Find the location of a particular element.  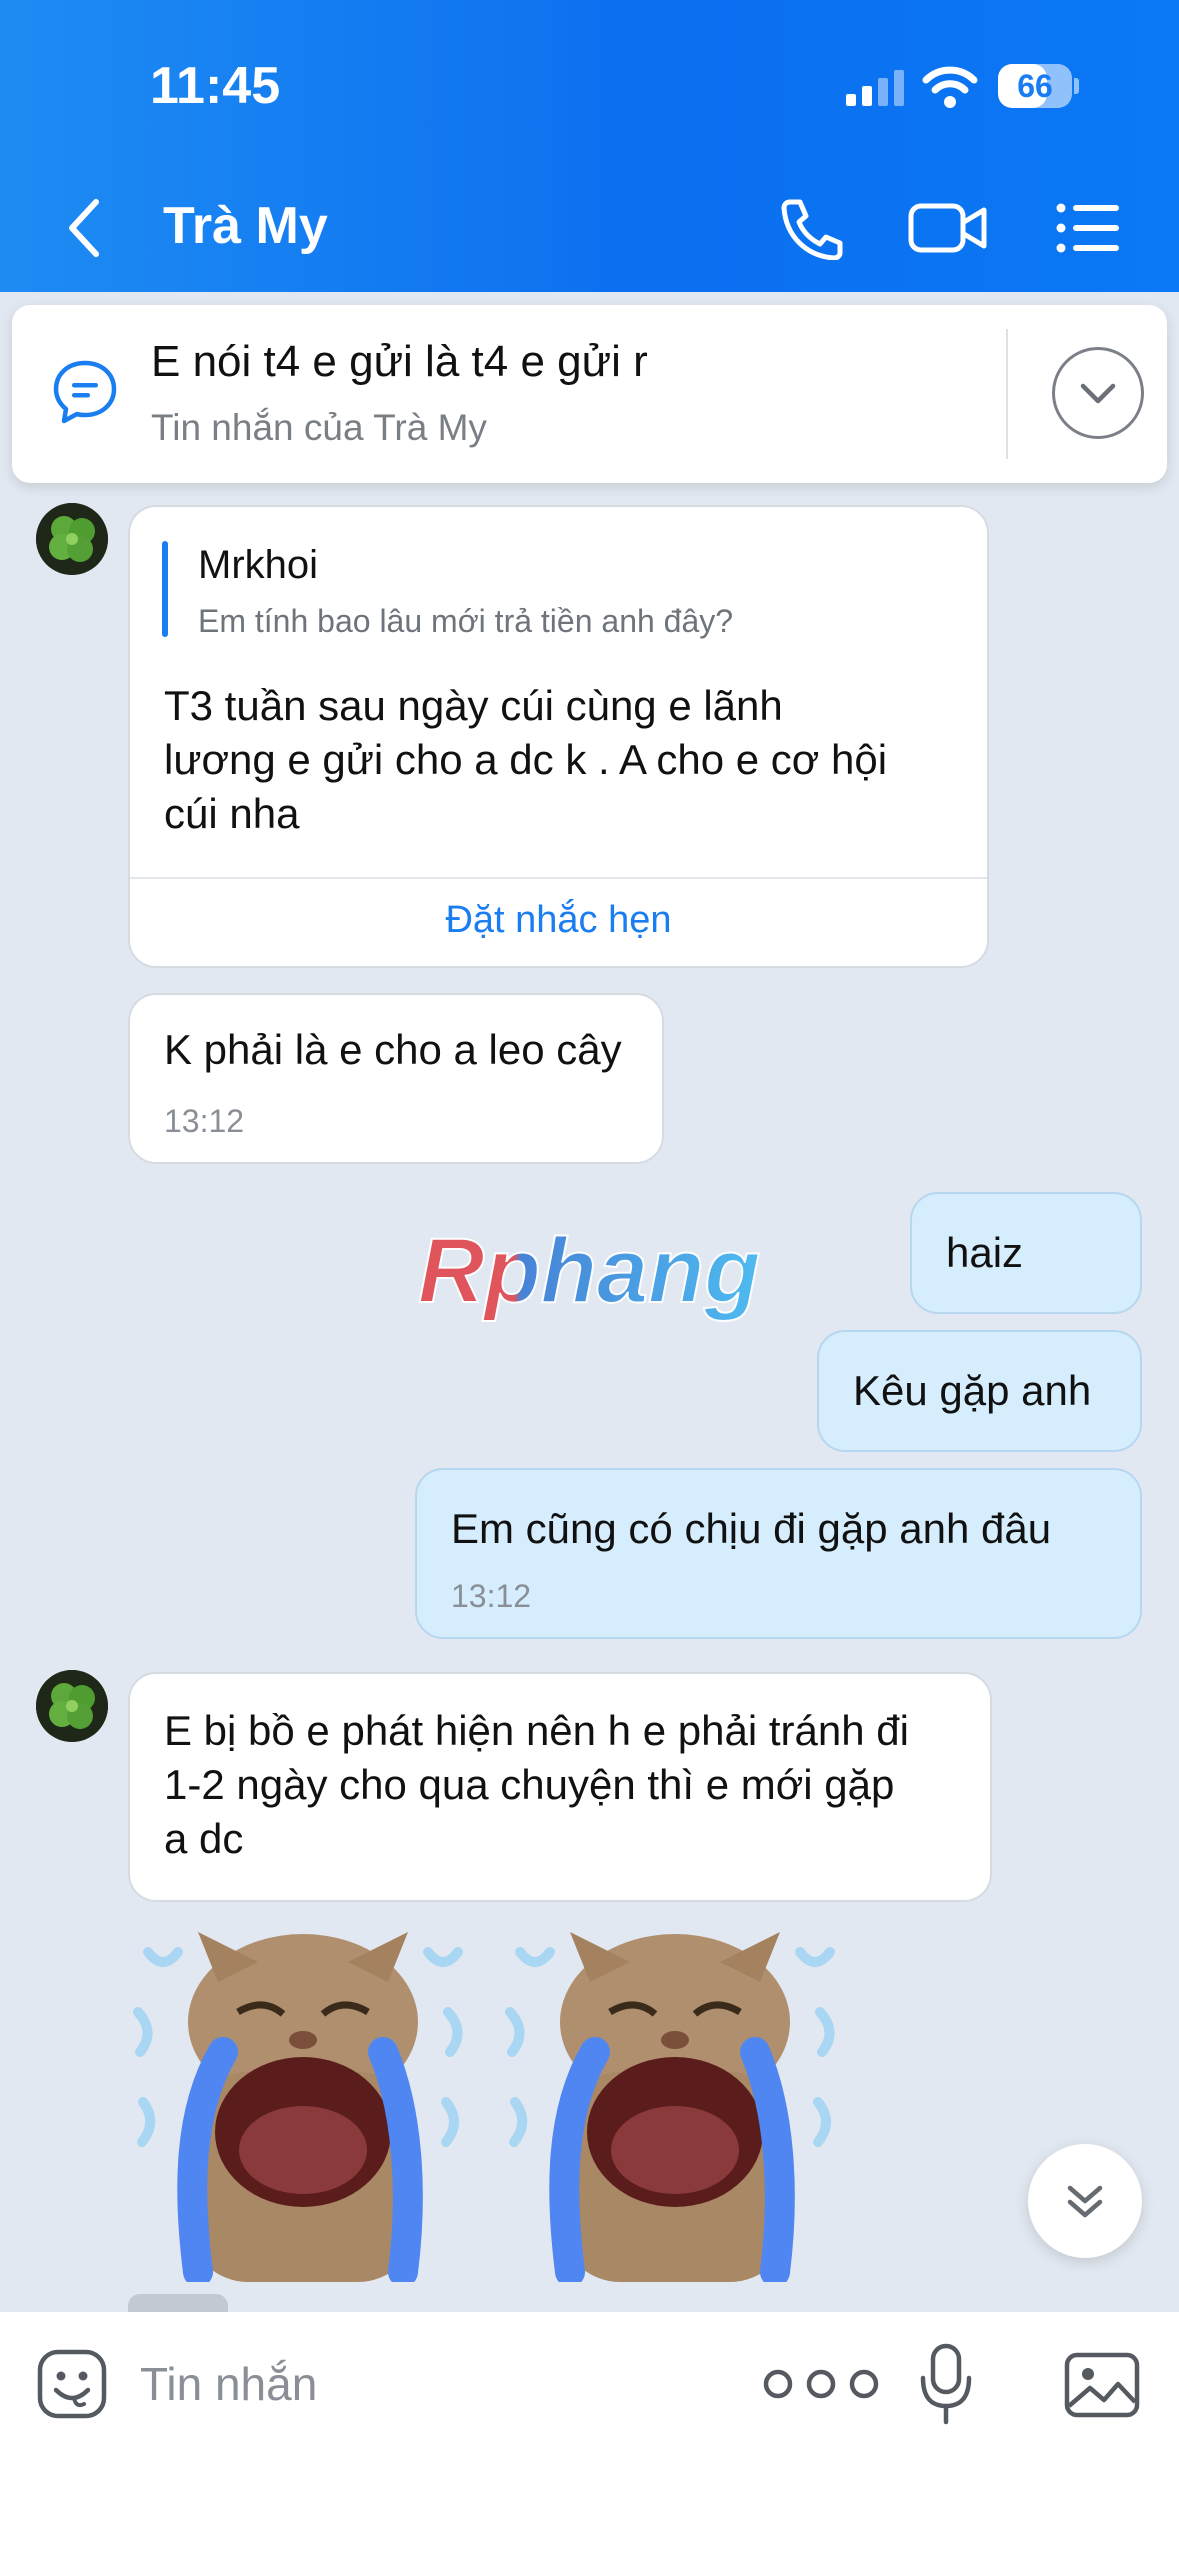

outgoing-message-bubble: Em cũng có chịu đi gặp anh đâu 13:12 is located at coordinates (778, 1553).